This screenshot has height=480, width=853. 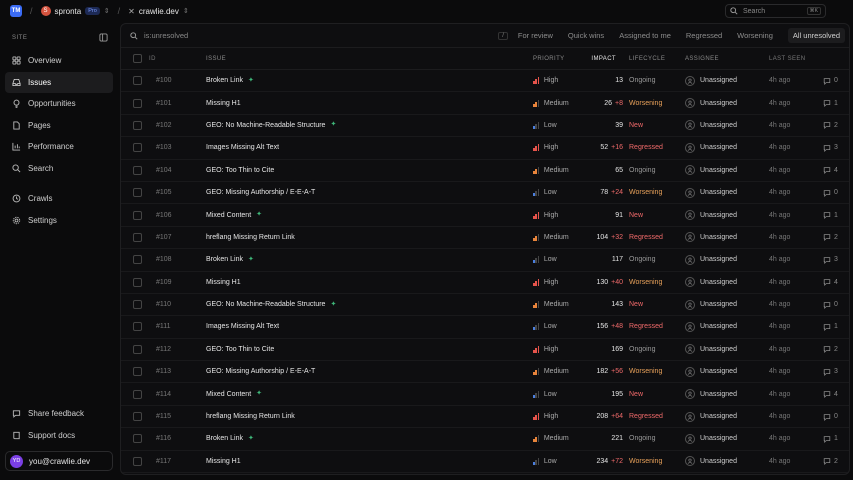 What do you see at coordinates (816, 35) in the screenshot?
I see `filter-tab-all-unresolved: All unresolved` at bounding box center [816, 35].